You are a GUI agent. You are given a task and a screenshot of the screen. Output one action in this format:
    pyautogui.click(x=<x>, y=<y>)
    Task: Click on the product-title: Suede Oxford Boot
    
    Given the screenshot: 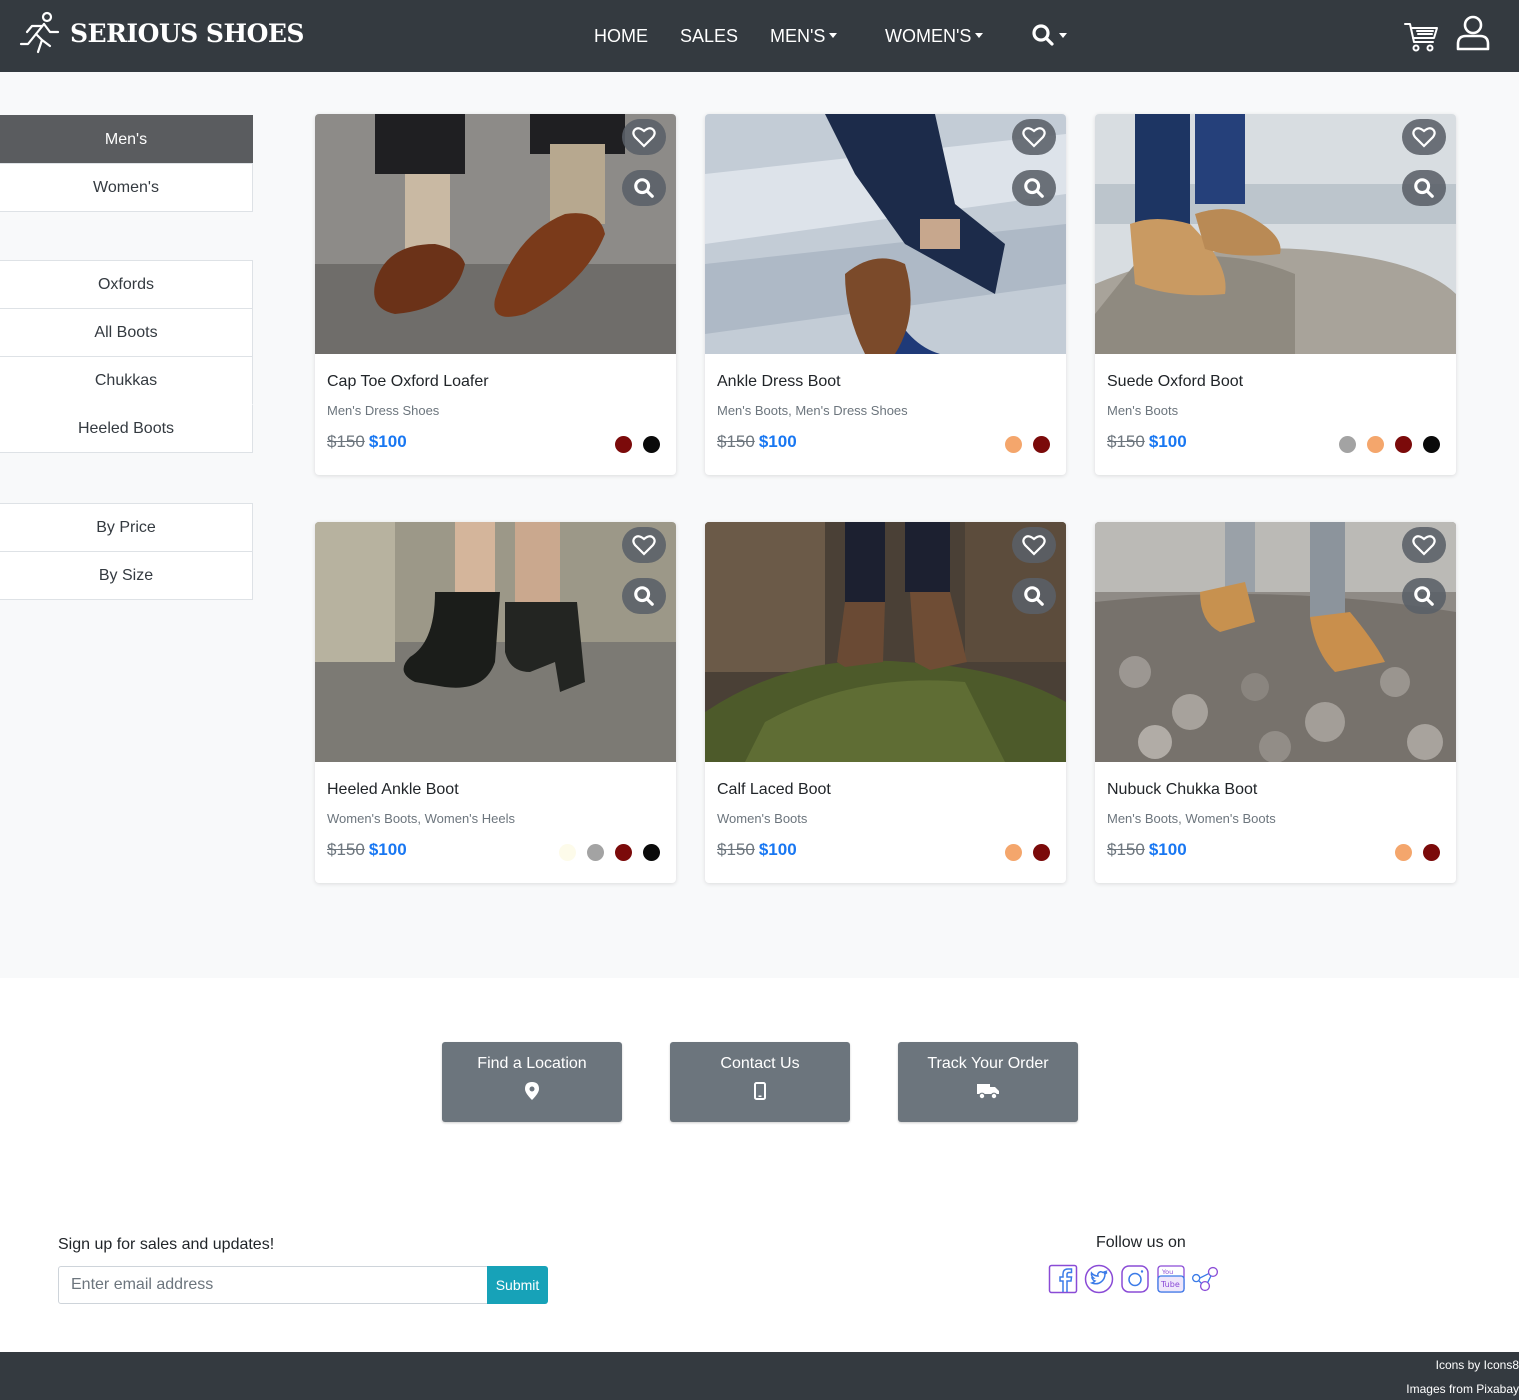 What is the action you would take?
    pyautogui.click(x=1175, y=382)
    